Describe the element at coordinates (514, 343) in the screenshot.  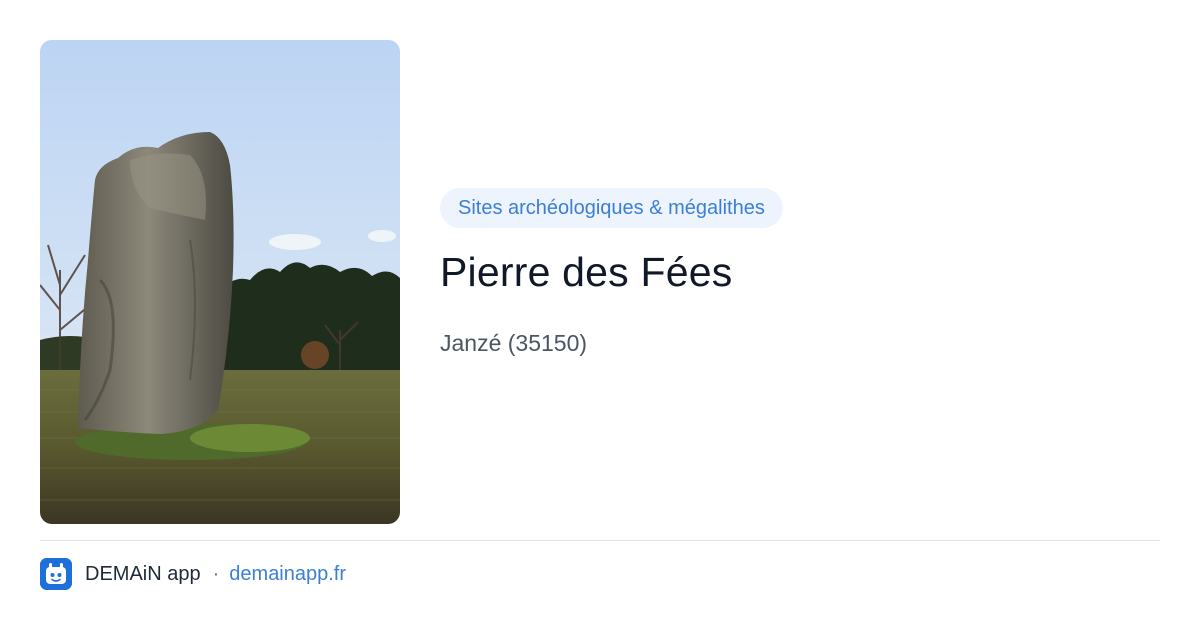
I see `place-location: Janzé (35150)` at that location.